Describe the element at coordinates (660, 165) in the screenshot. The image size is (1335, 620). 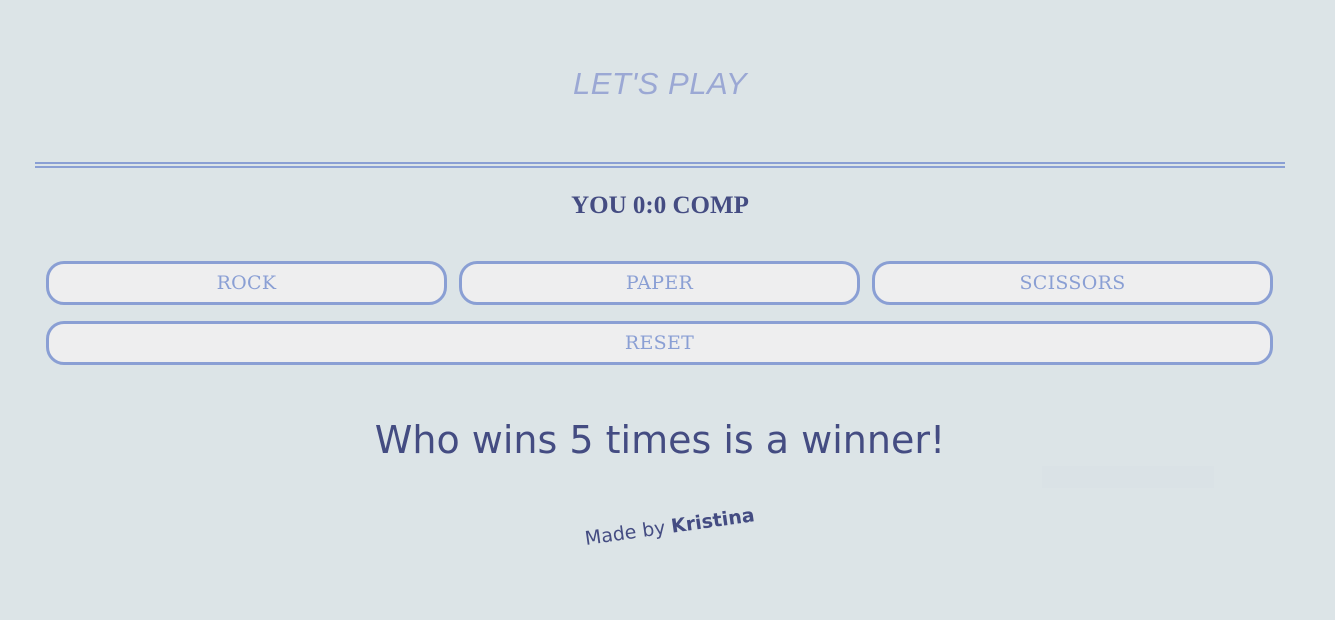
I see `header-divider` at that location.